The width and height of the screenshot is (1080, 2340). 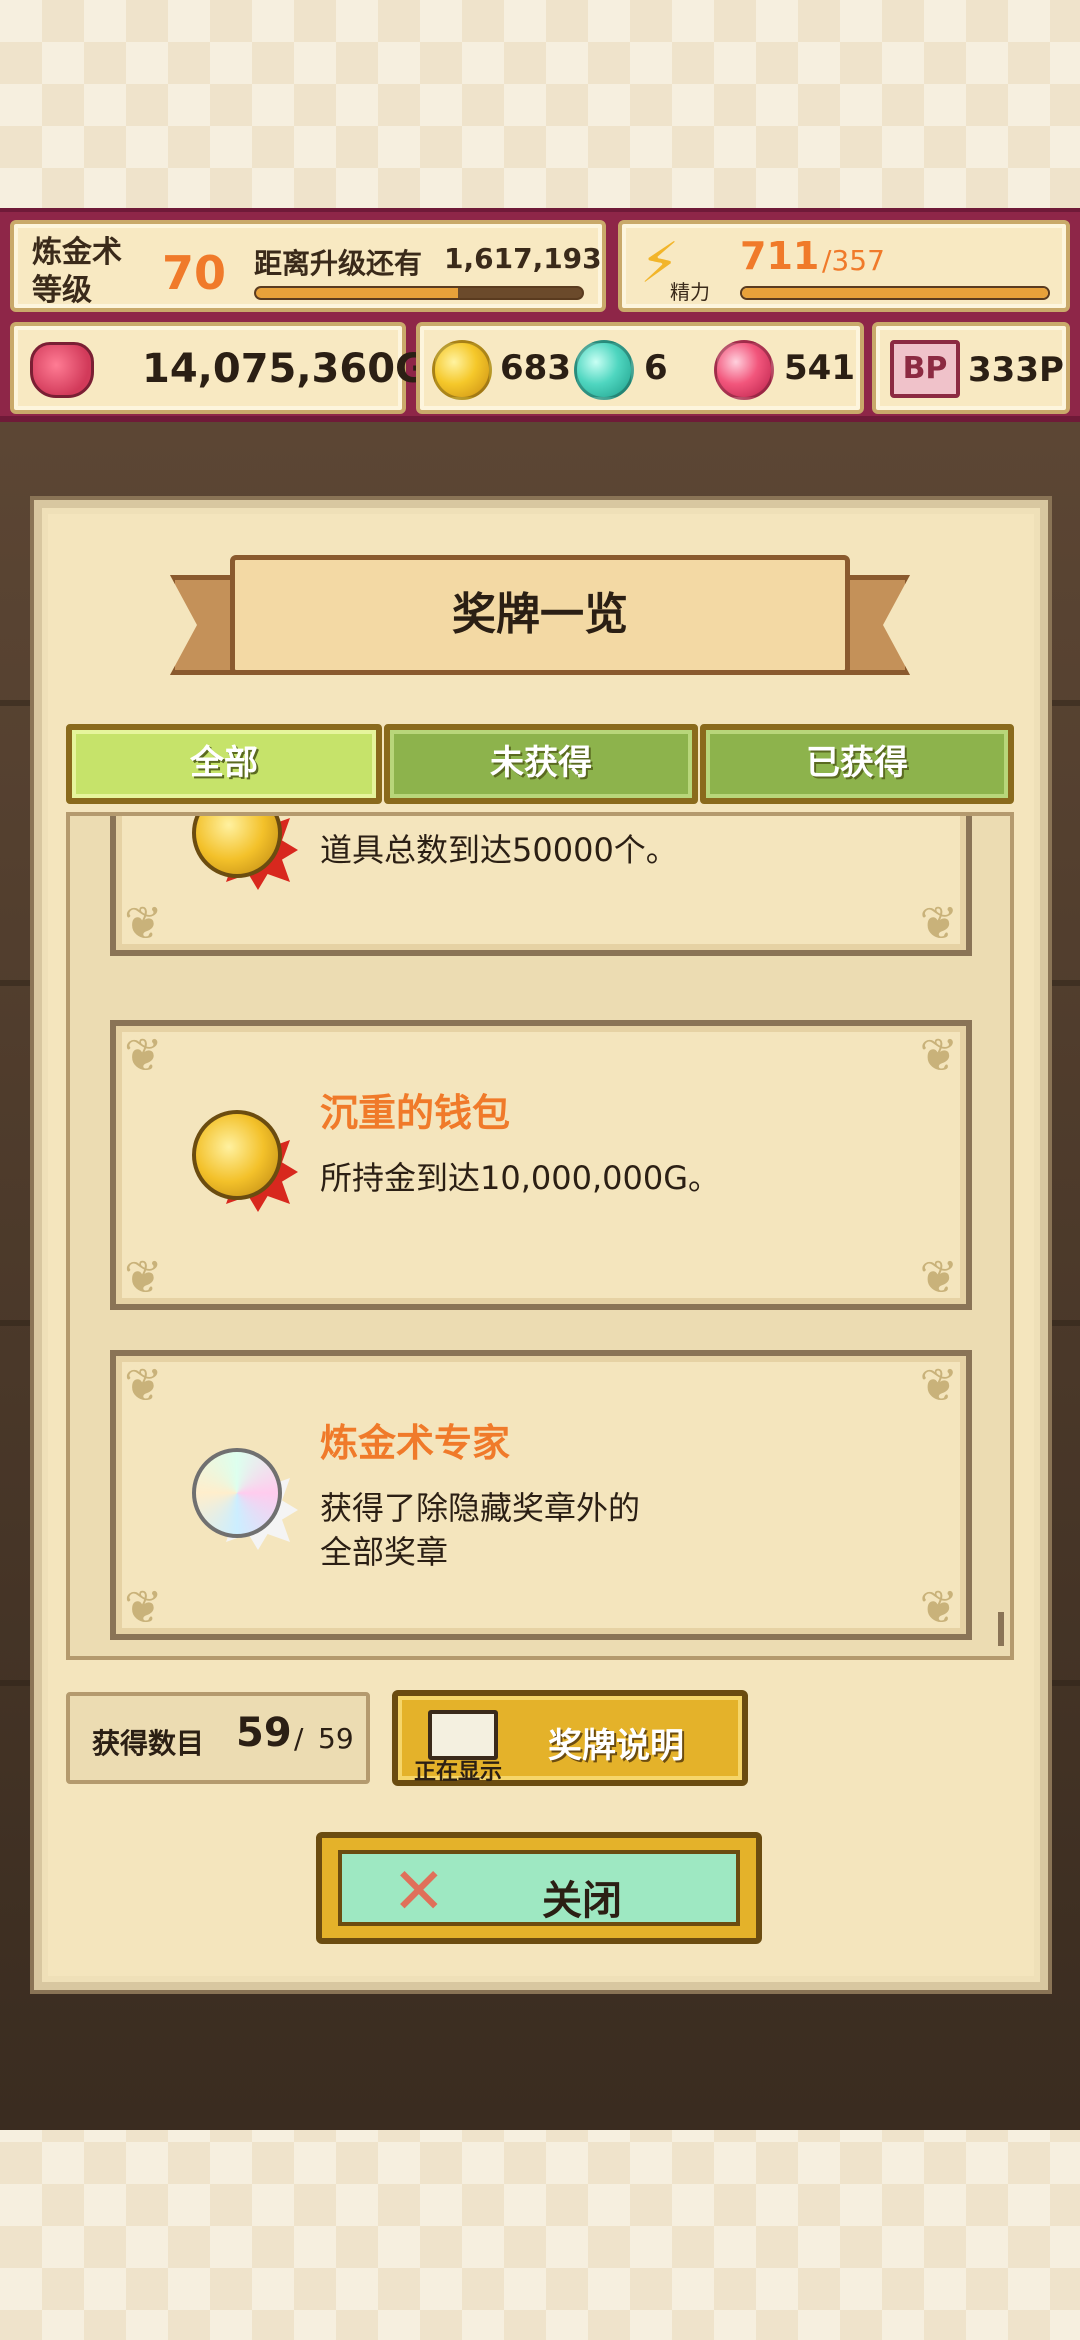 I want to click on energy-max: /357, so click(x=853, y=260).